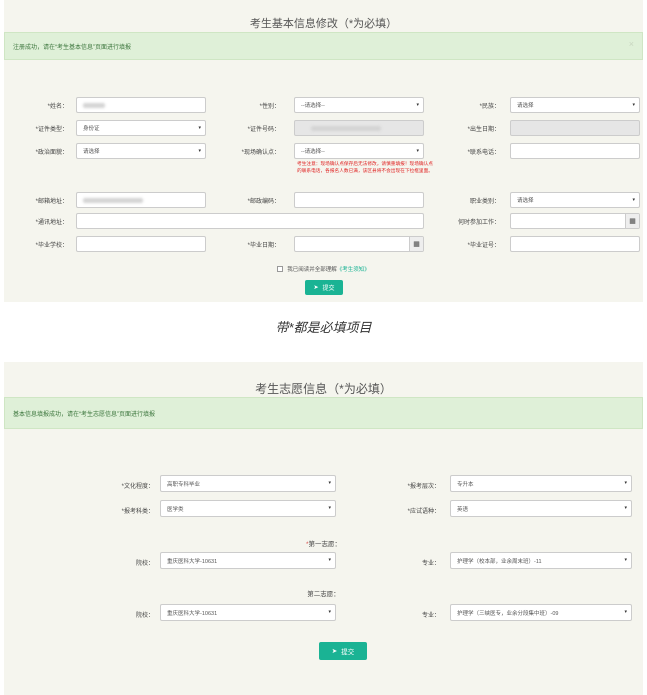 The image size is (647, 695). Describe the element at coordinates (51, 246) in the screenshot. I see `school-label: *毕业学校：` at that location.